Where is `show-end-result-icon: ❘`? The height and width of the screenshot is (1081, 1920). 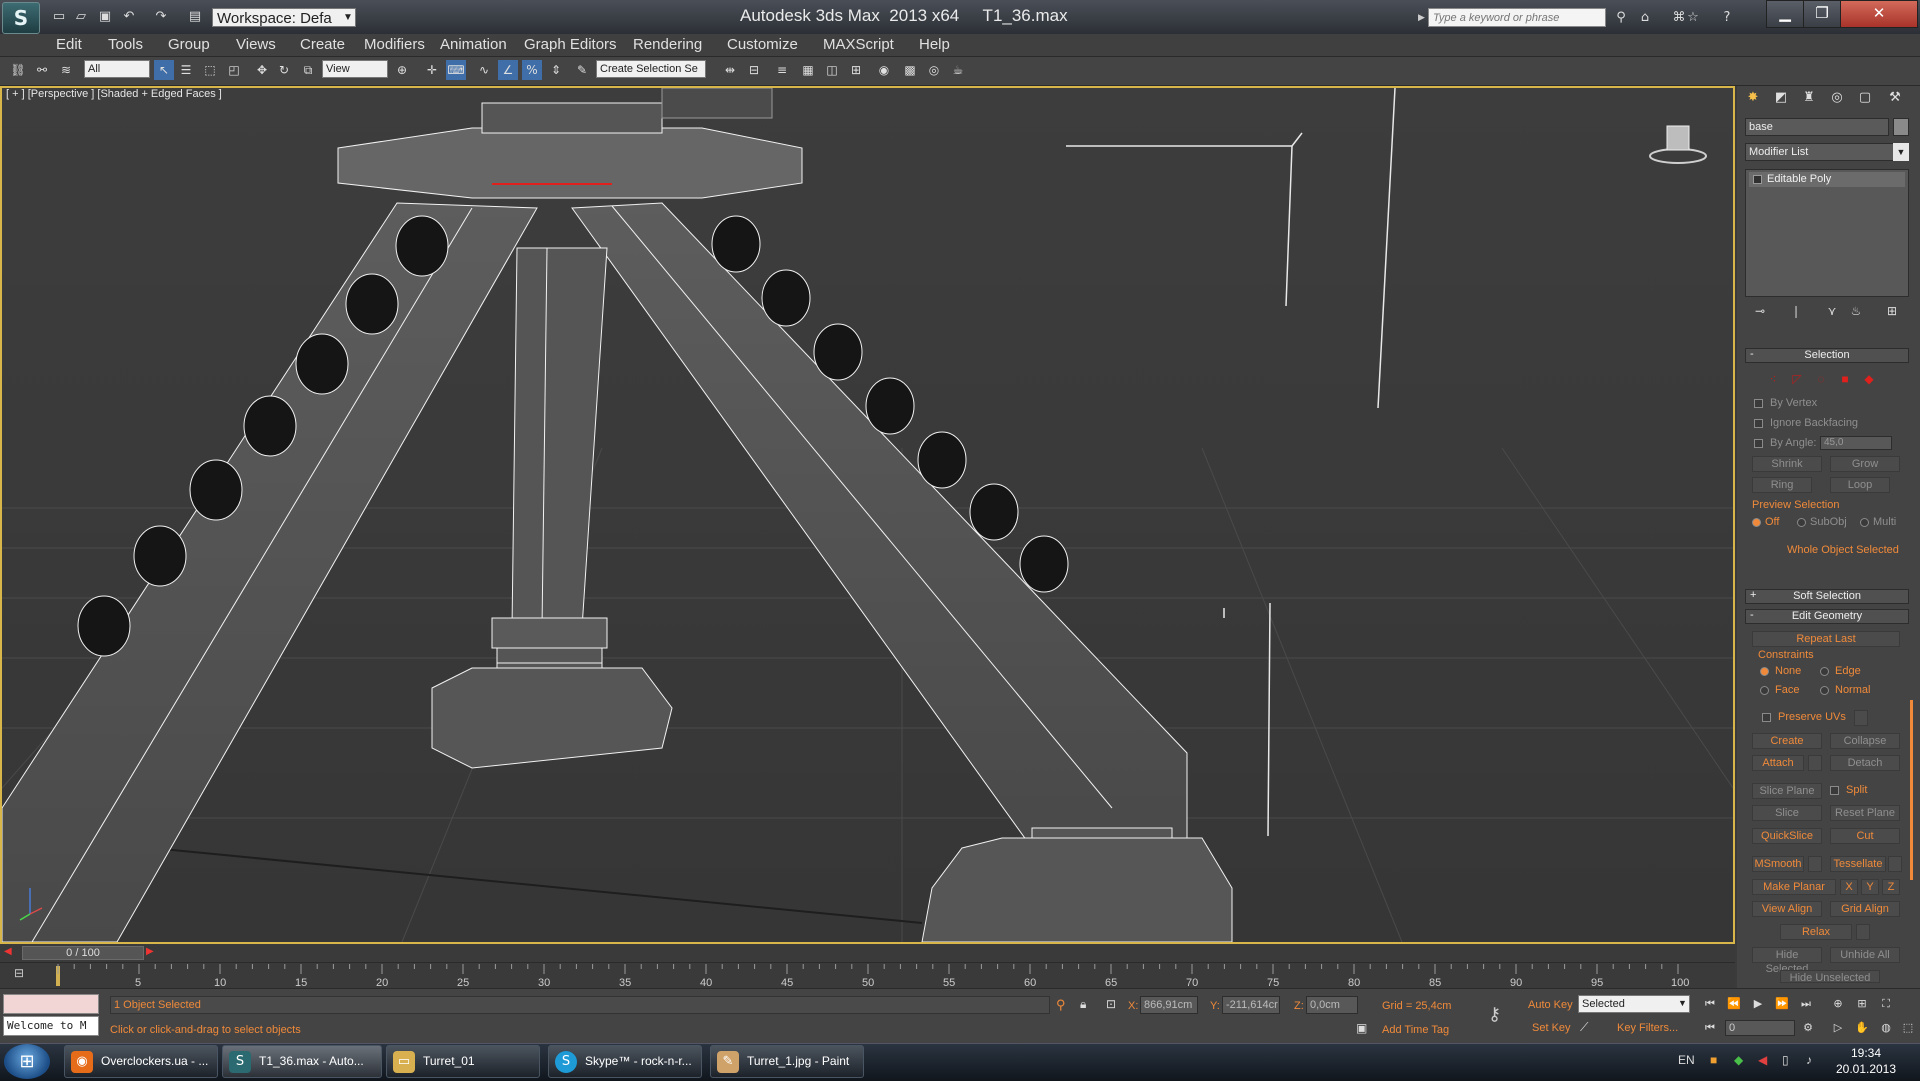 show-end-result-icon: ❘ is located at coordinates (1796, 311).